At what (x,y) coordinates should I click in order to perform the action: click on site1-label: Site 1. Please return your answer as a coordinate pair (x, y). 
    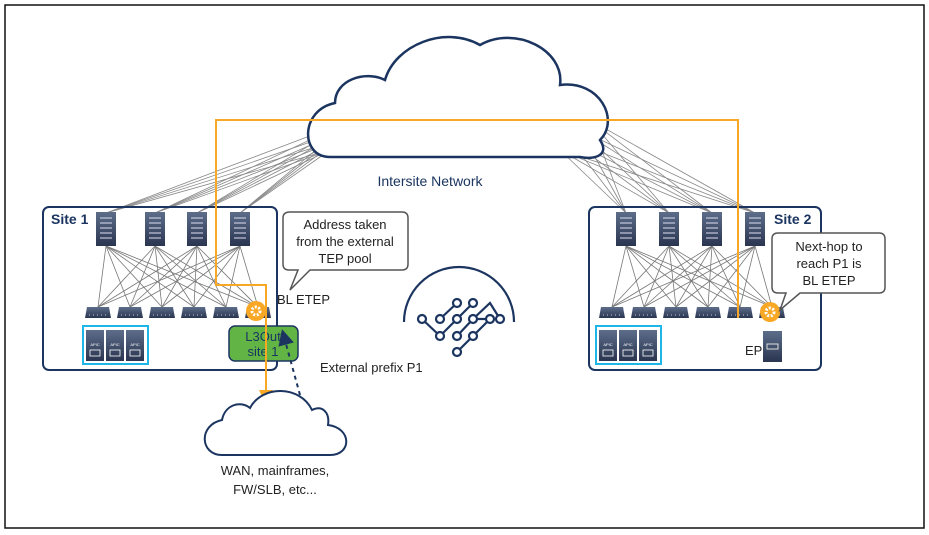
    Looking at the image, I should click on (70, 219).